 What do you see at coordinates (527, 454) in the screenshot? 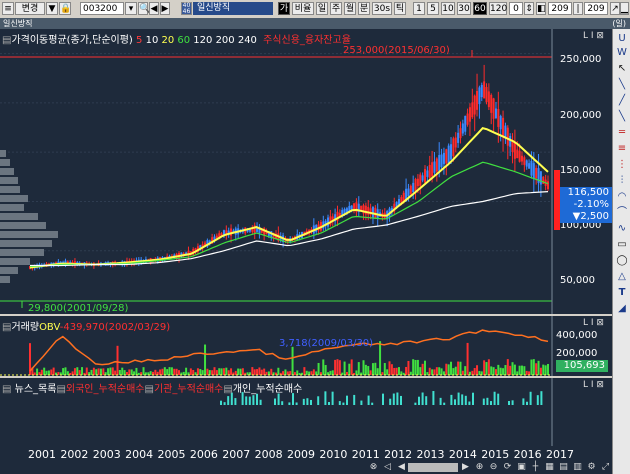
I see `x-tick-2016: 2016` at bounding box center [527, 454].